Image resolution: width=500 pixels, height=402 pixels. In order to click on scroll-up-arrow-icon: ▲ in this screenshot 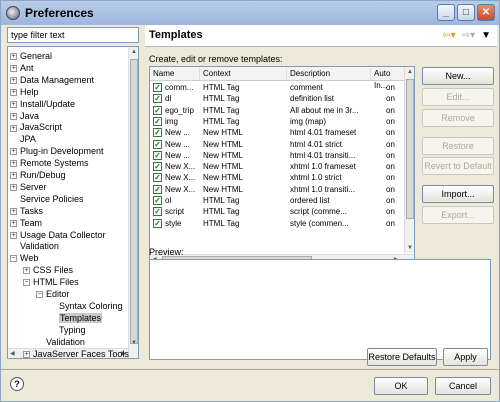, I will do `click(134, 52)`.